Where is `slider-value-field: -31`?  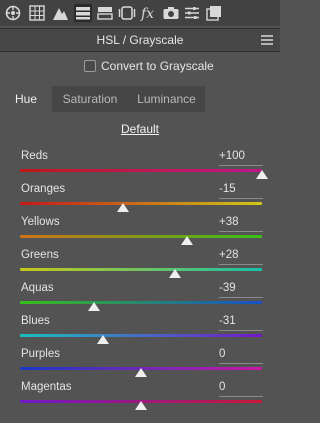
slider-value-field: -31 is located at coordinates (241, 321).